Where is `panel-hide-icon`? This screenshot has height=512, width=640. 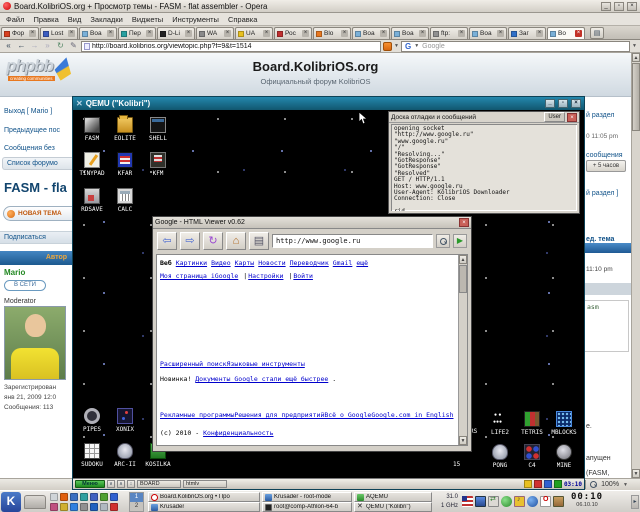
panel-hide-icon is located at coordinates (635, 502).